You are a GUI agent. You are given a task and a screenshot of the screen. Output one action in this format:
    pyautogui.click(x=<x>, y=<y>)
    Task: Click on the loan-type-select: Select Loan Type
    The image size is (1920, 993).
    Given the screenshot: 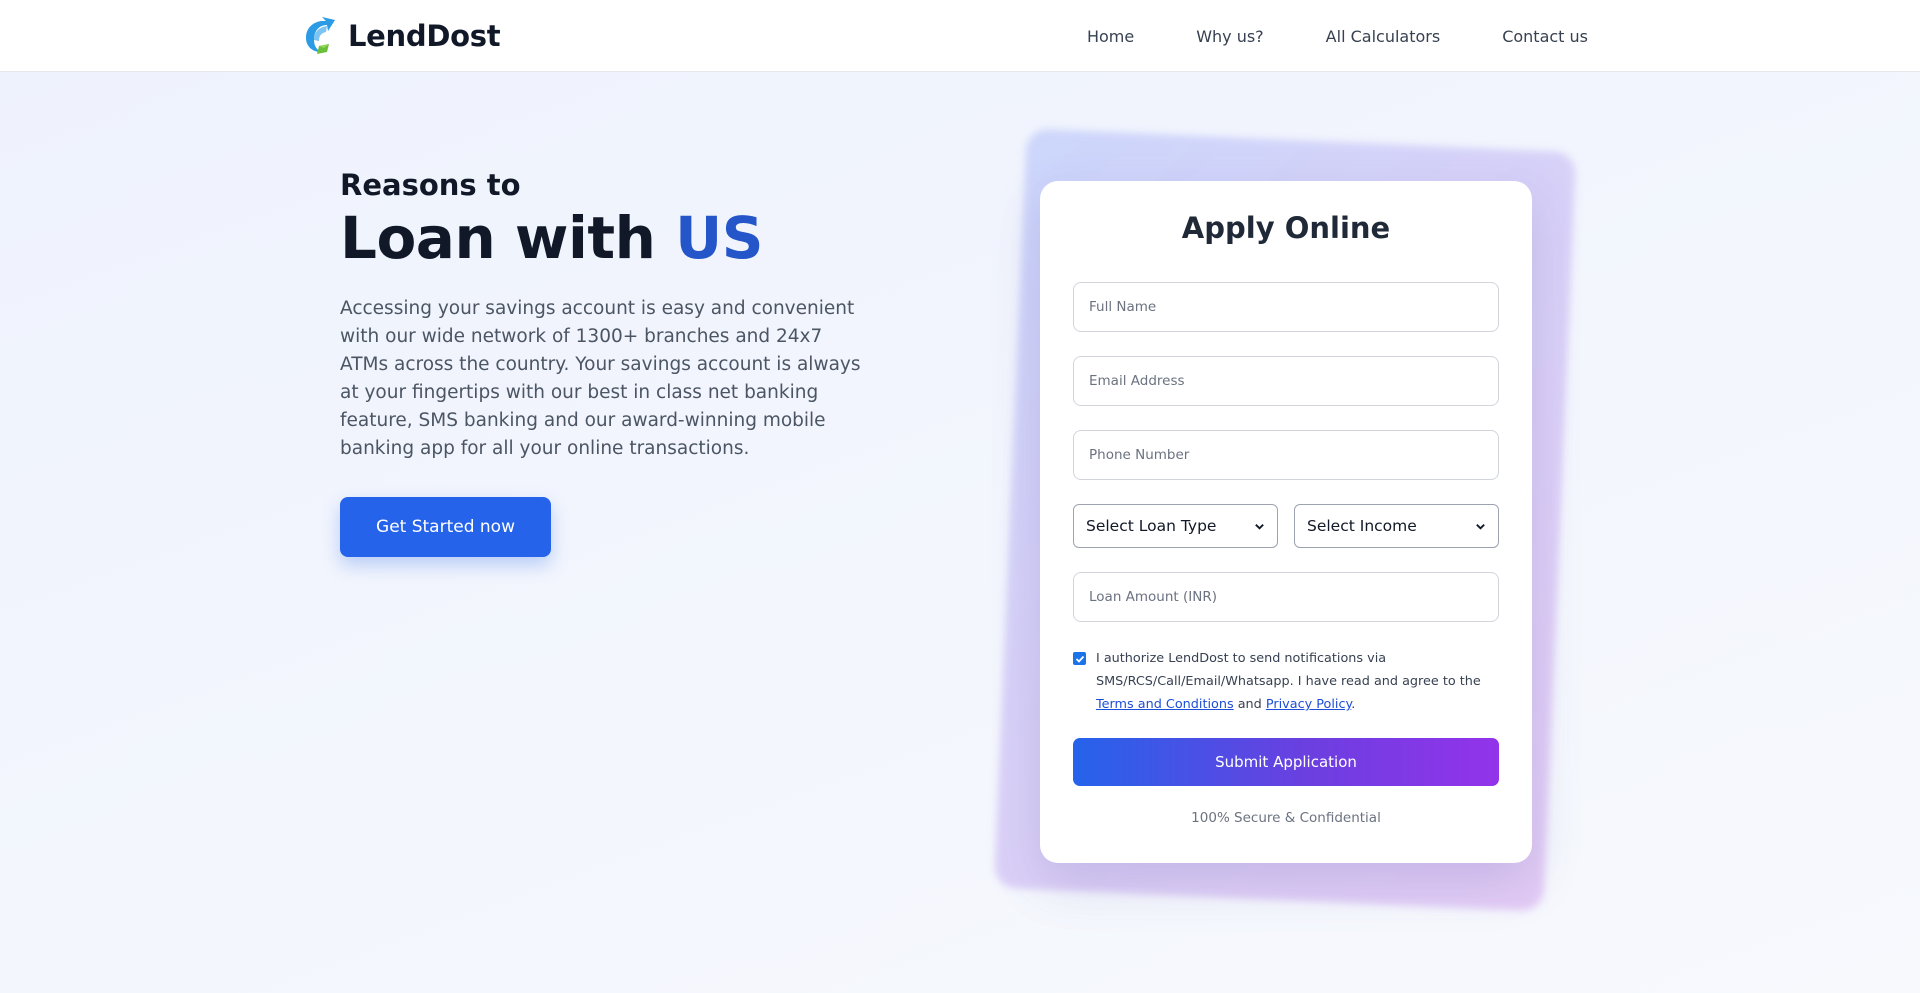 What is the action you would take?
    pyautogui.click(x=1175, y=526)
    